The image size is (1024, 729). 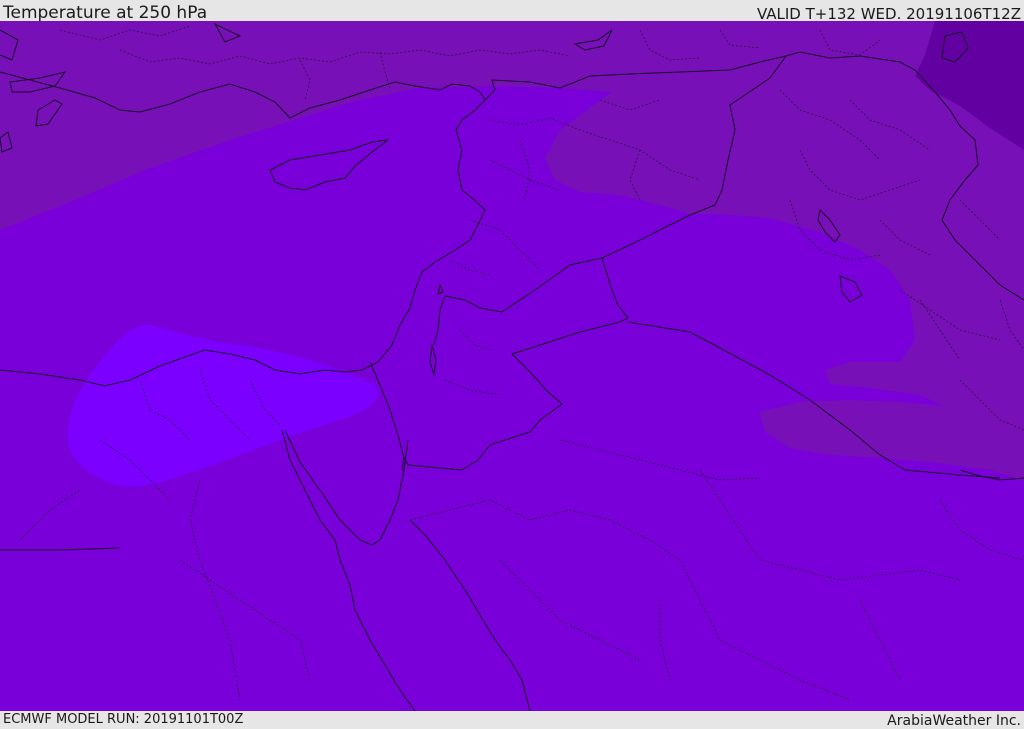 I want to click on model-run-label: ECMWF MODEL RUN: 20191101T00Z, so click(x=123, y=719).